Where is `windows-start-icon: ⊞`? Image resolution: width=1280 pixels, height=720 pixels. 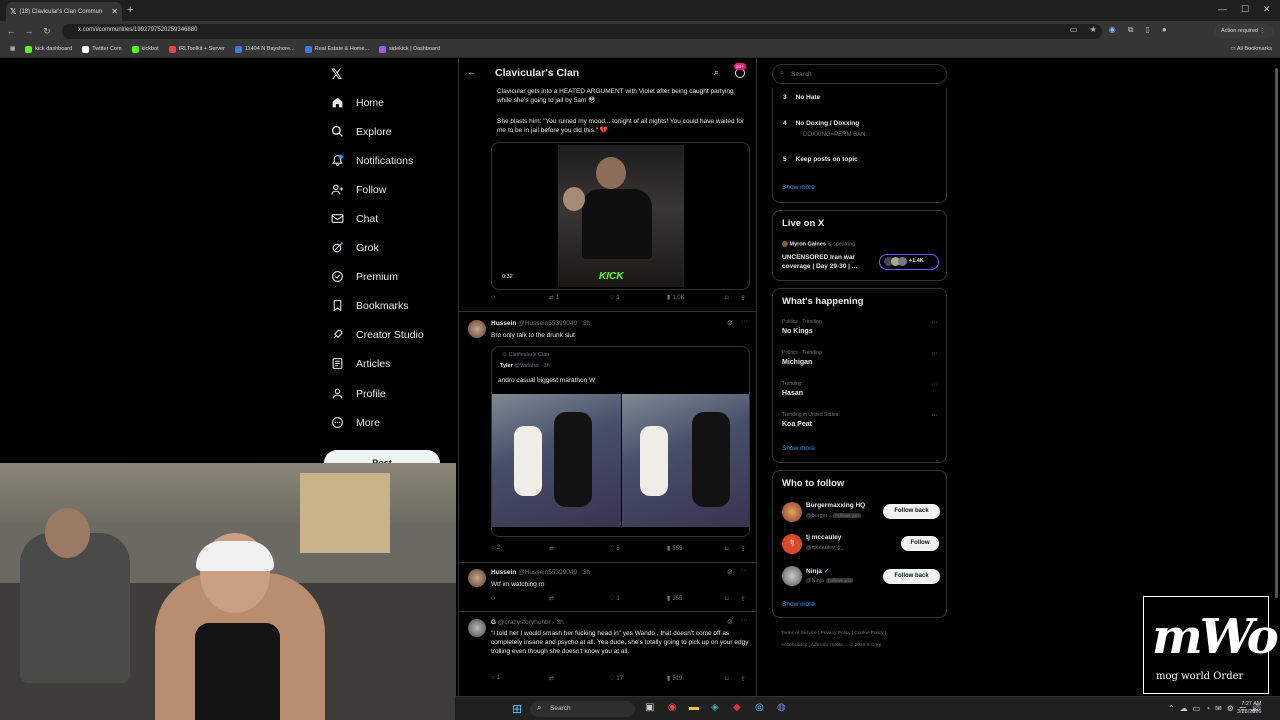 windows-start-icon: ⊞ is located at coordinates (517, 709).